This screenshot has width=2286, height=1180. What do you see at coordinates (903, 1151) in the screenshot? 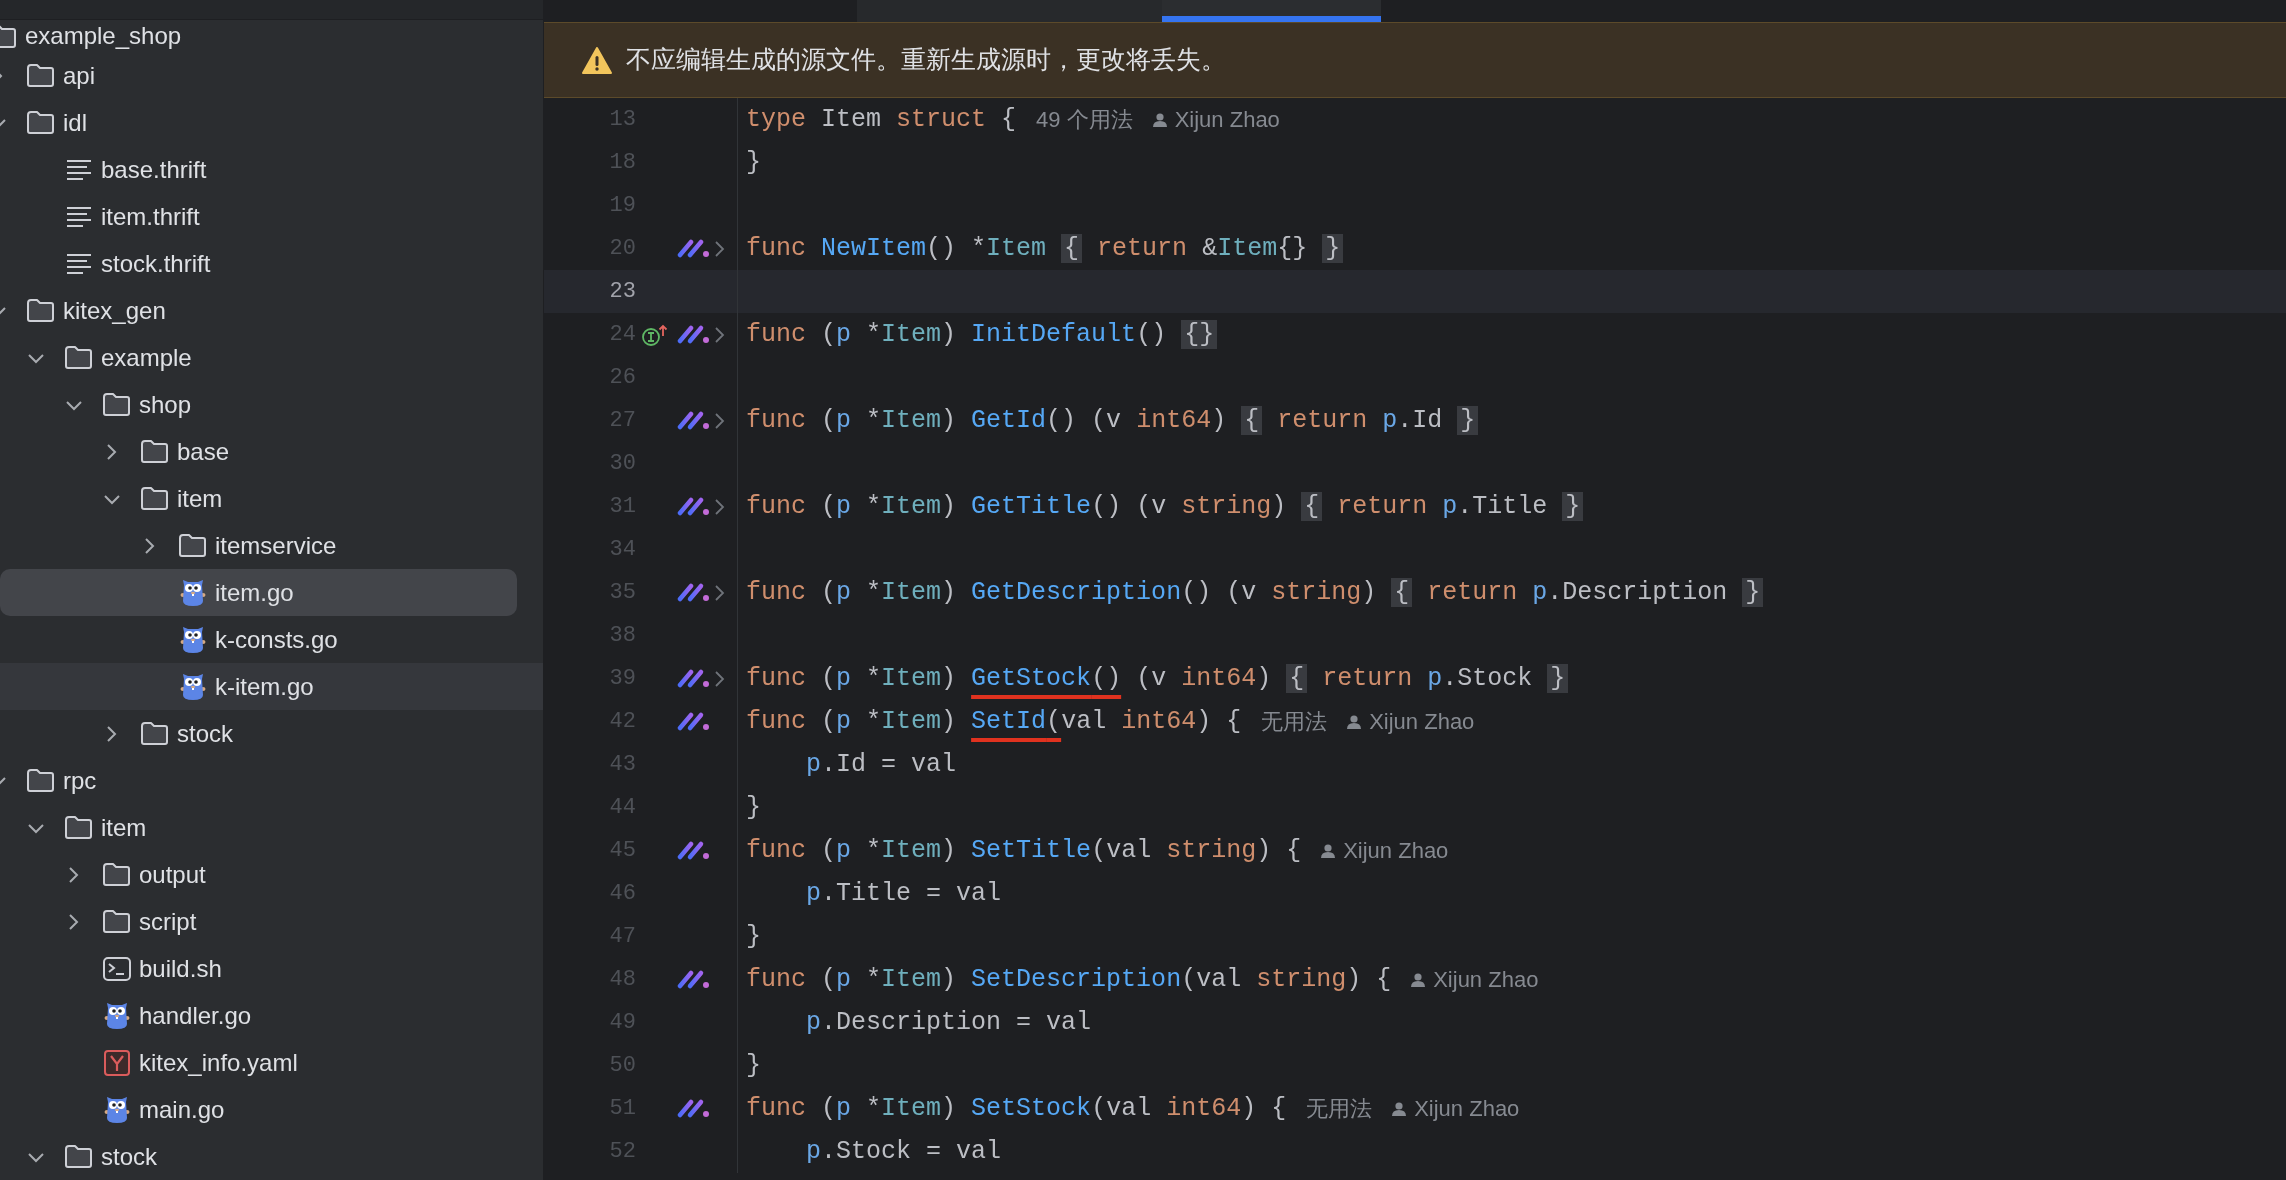
I see `code-line: p.Stock = val` at bounding box center [903, 1151].